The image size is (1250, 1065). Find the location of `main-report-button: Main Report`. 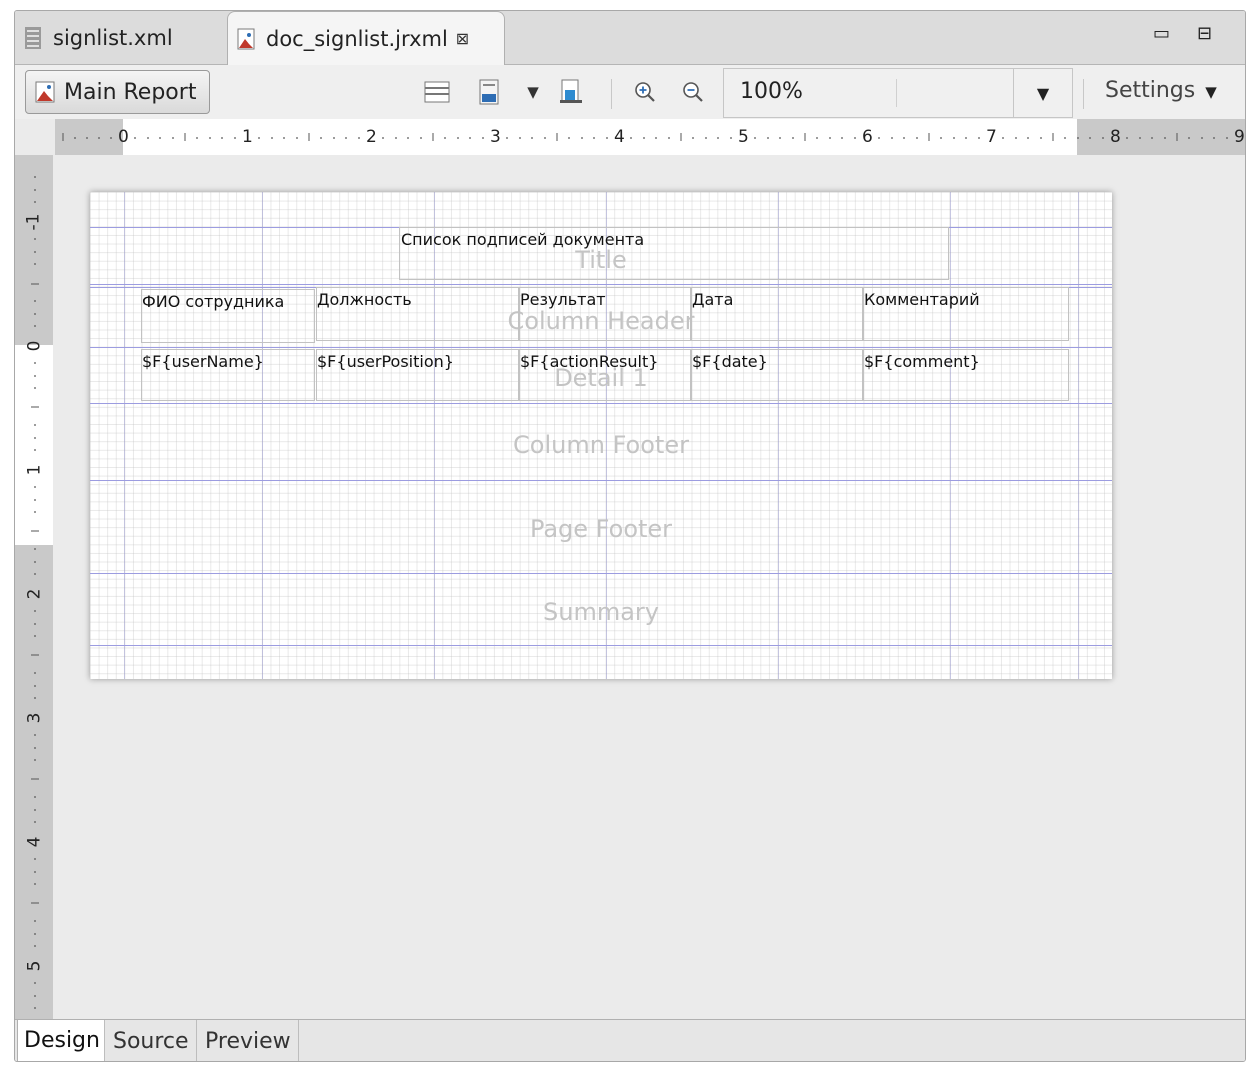

main-report-button: Main Report is located at coordinates (117, 92).